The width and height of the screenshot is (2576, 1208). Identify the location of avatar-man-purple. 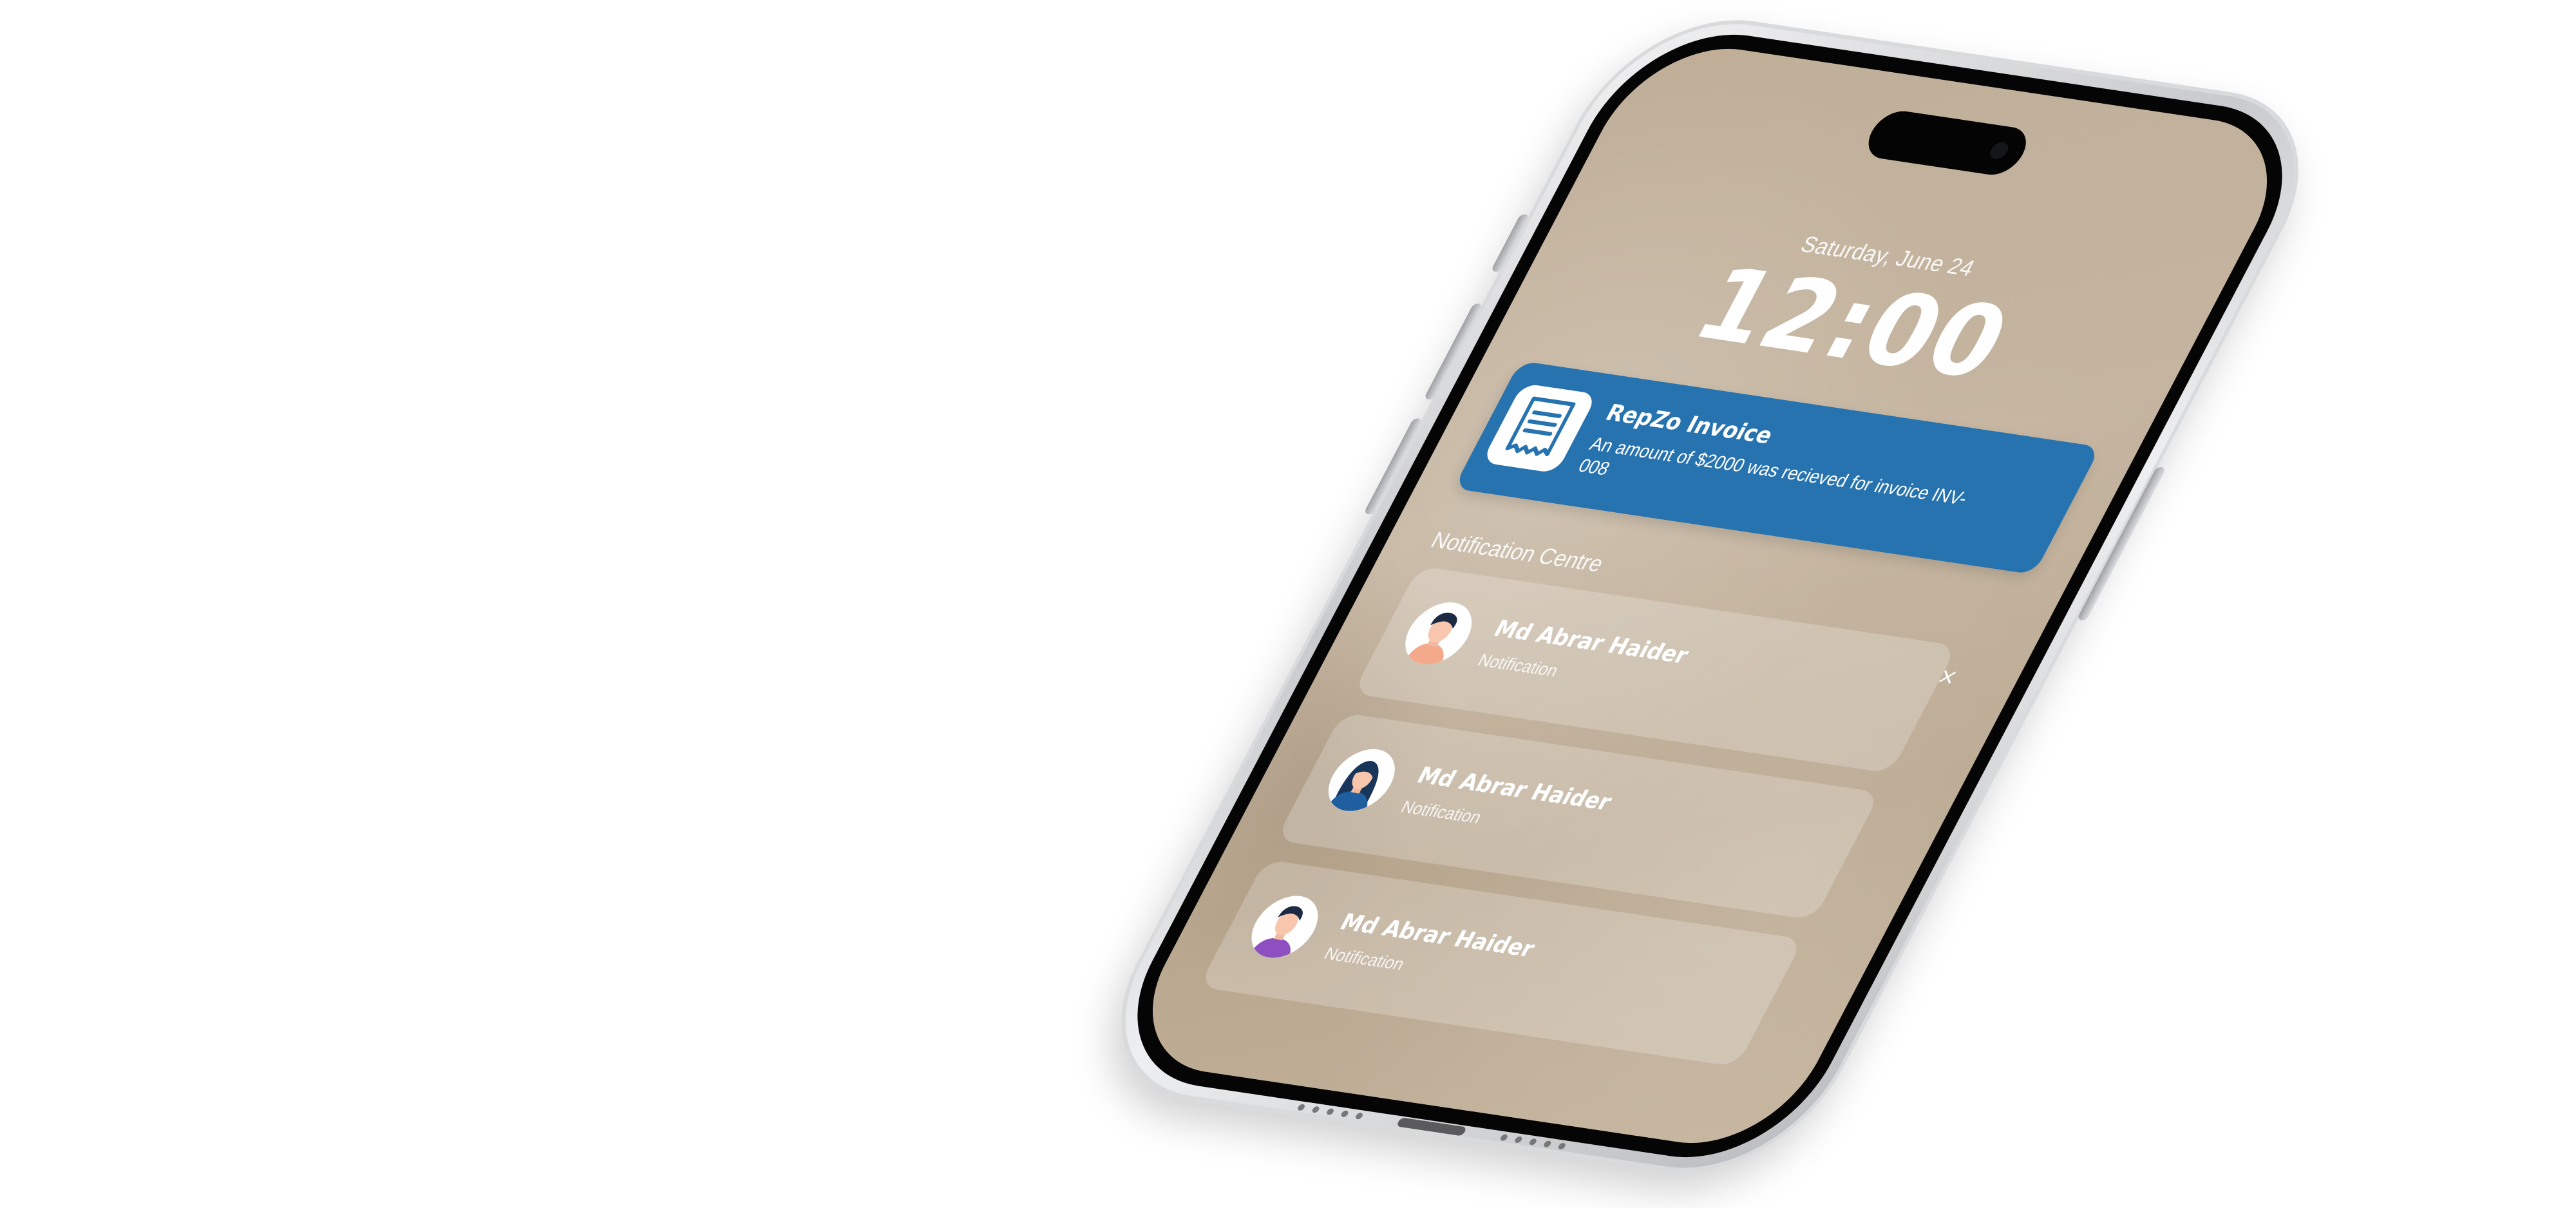
(1285, 927).